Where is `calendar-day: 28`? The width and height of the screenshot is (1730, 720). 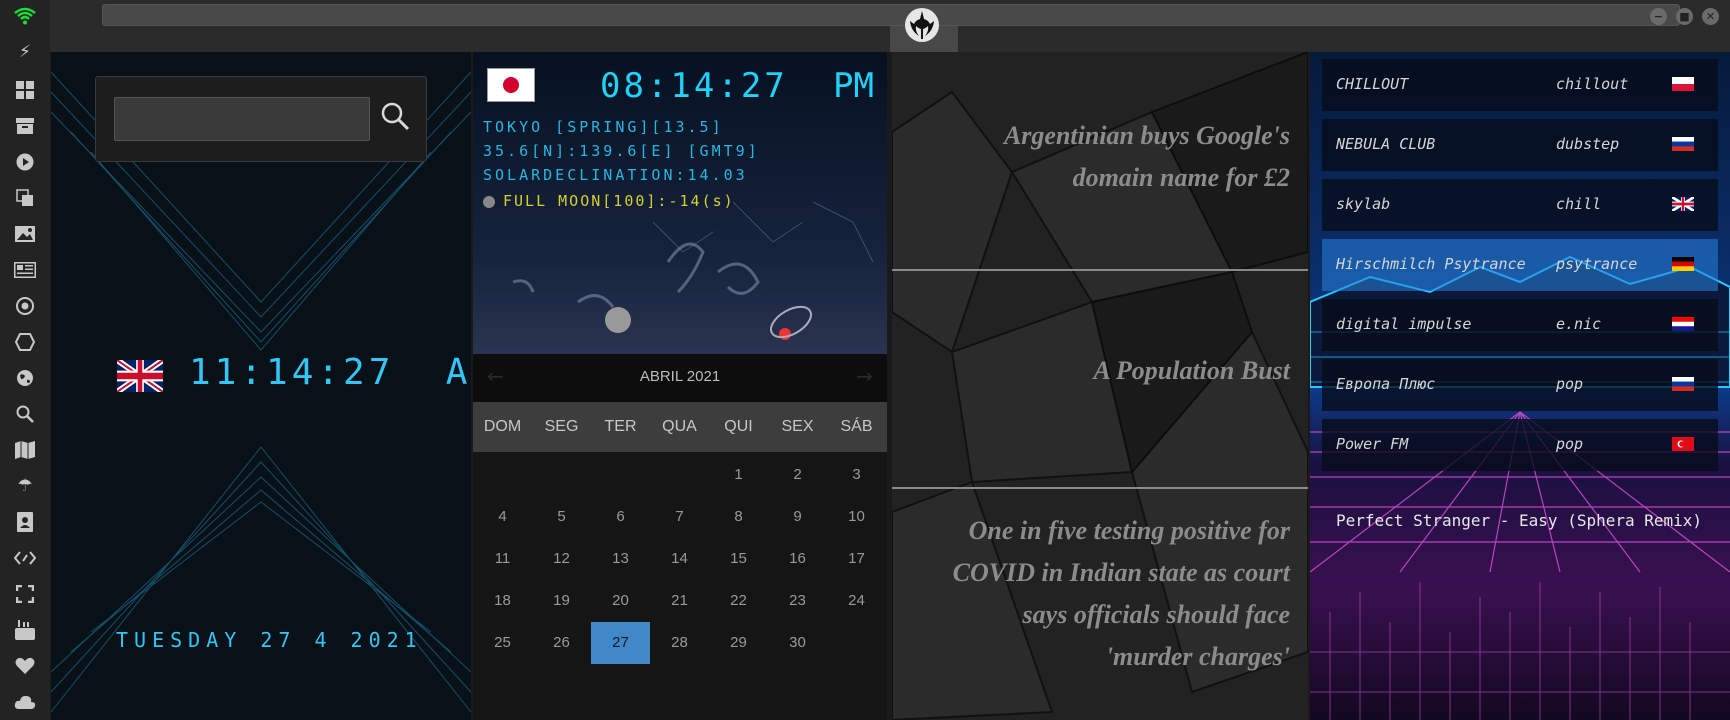 calendar-day: 28 is located at coordinates (679, 643).